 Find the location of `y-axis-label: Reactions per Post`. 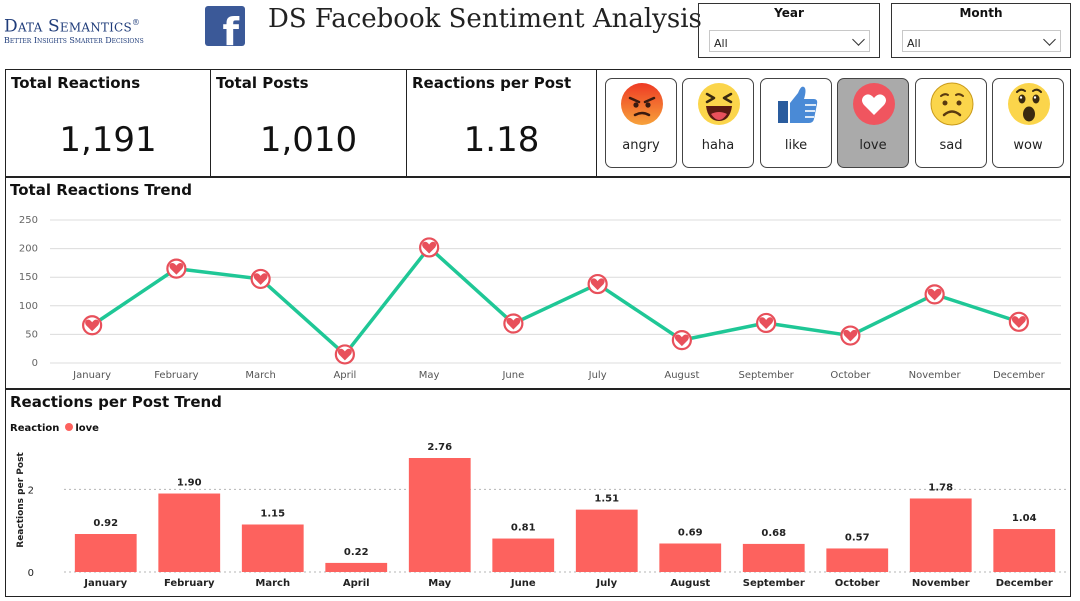

y-axis-label: Reactions per Post is located at coordinates (21, 500).